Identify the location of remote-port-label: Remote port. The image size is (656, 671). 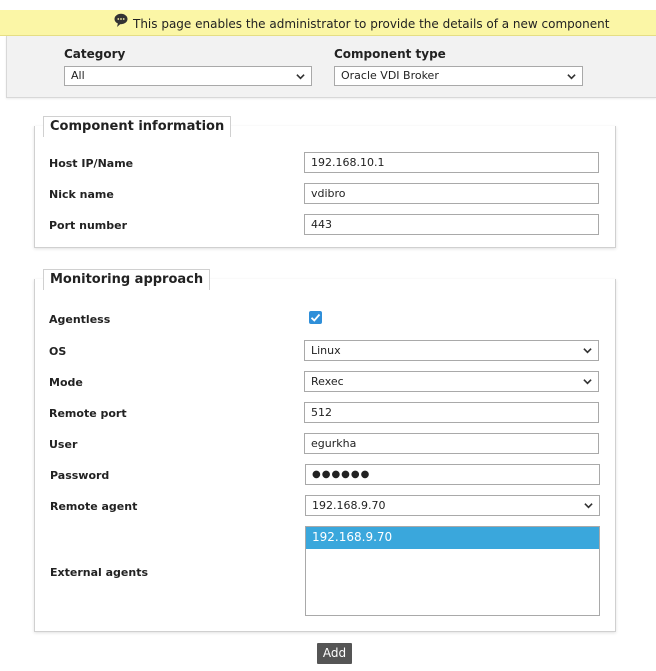
(88, 413).